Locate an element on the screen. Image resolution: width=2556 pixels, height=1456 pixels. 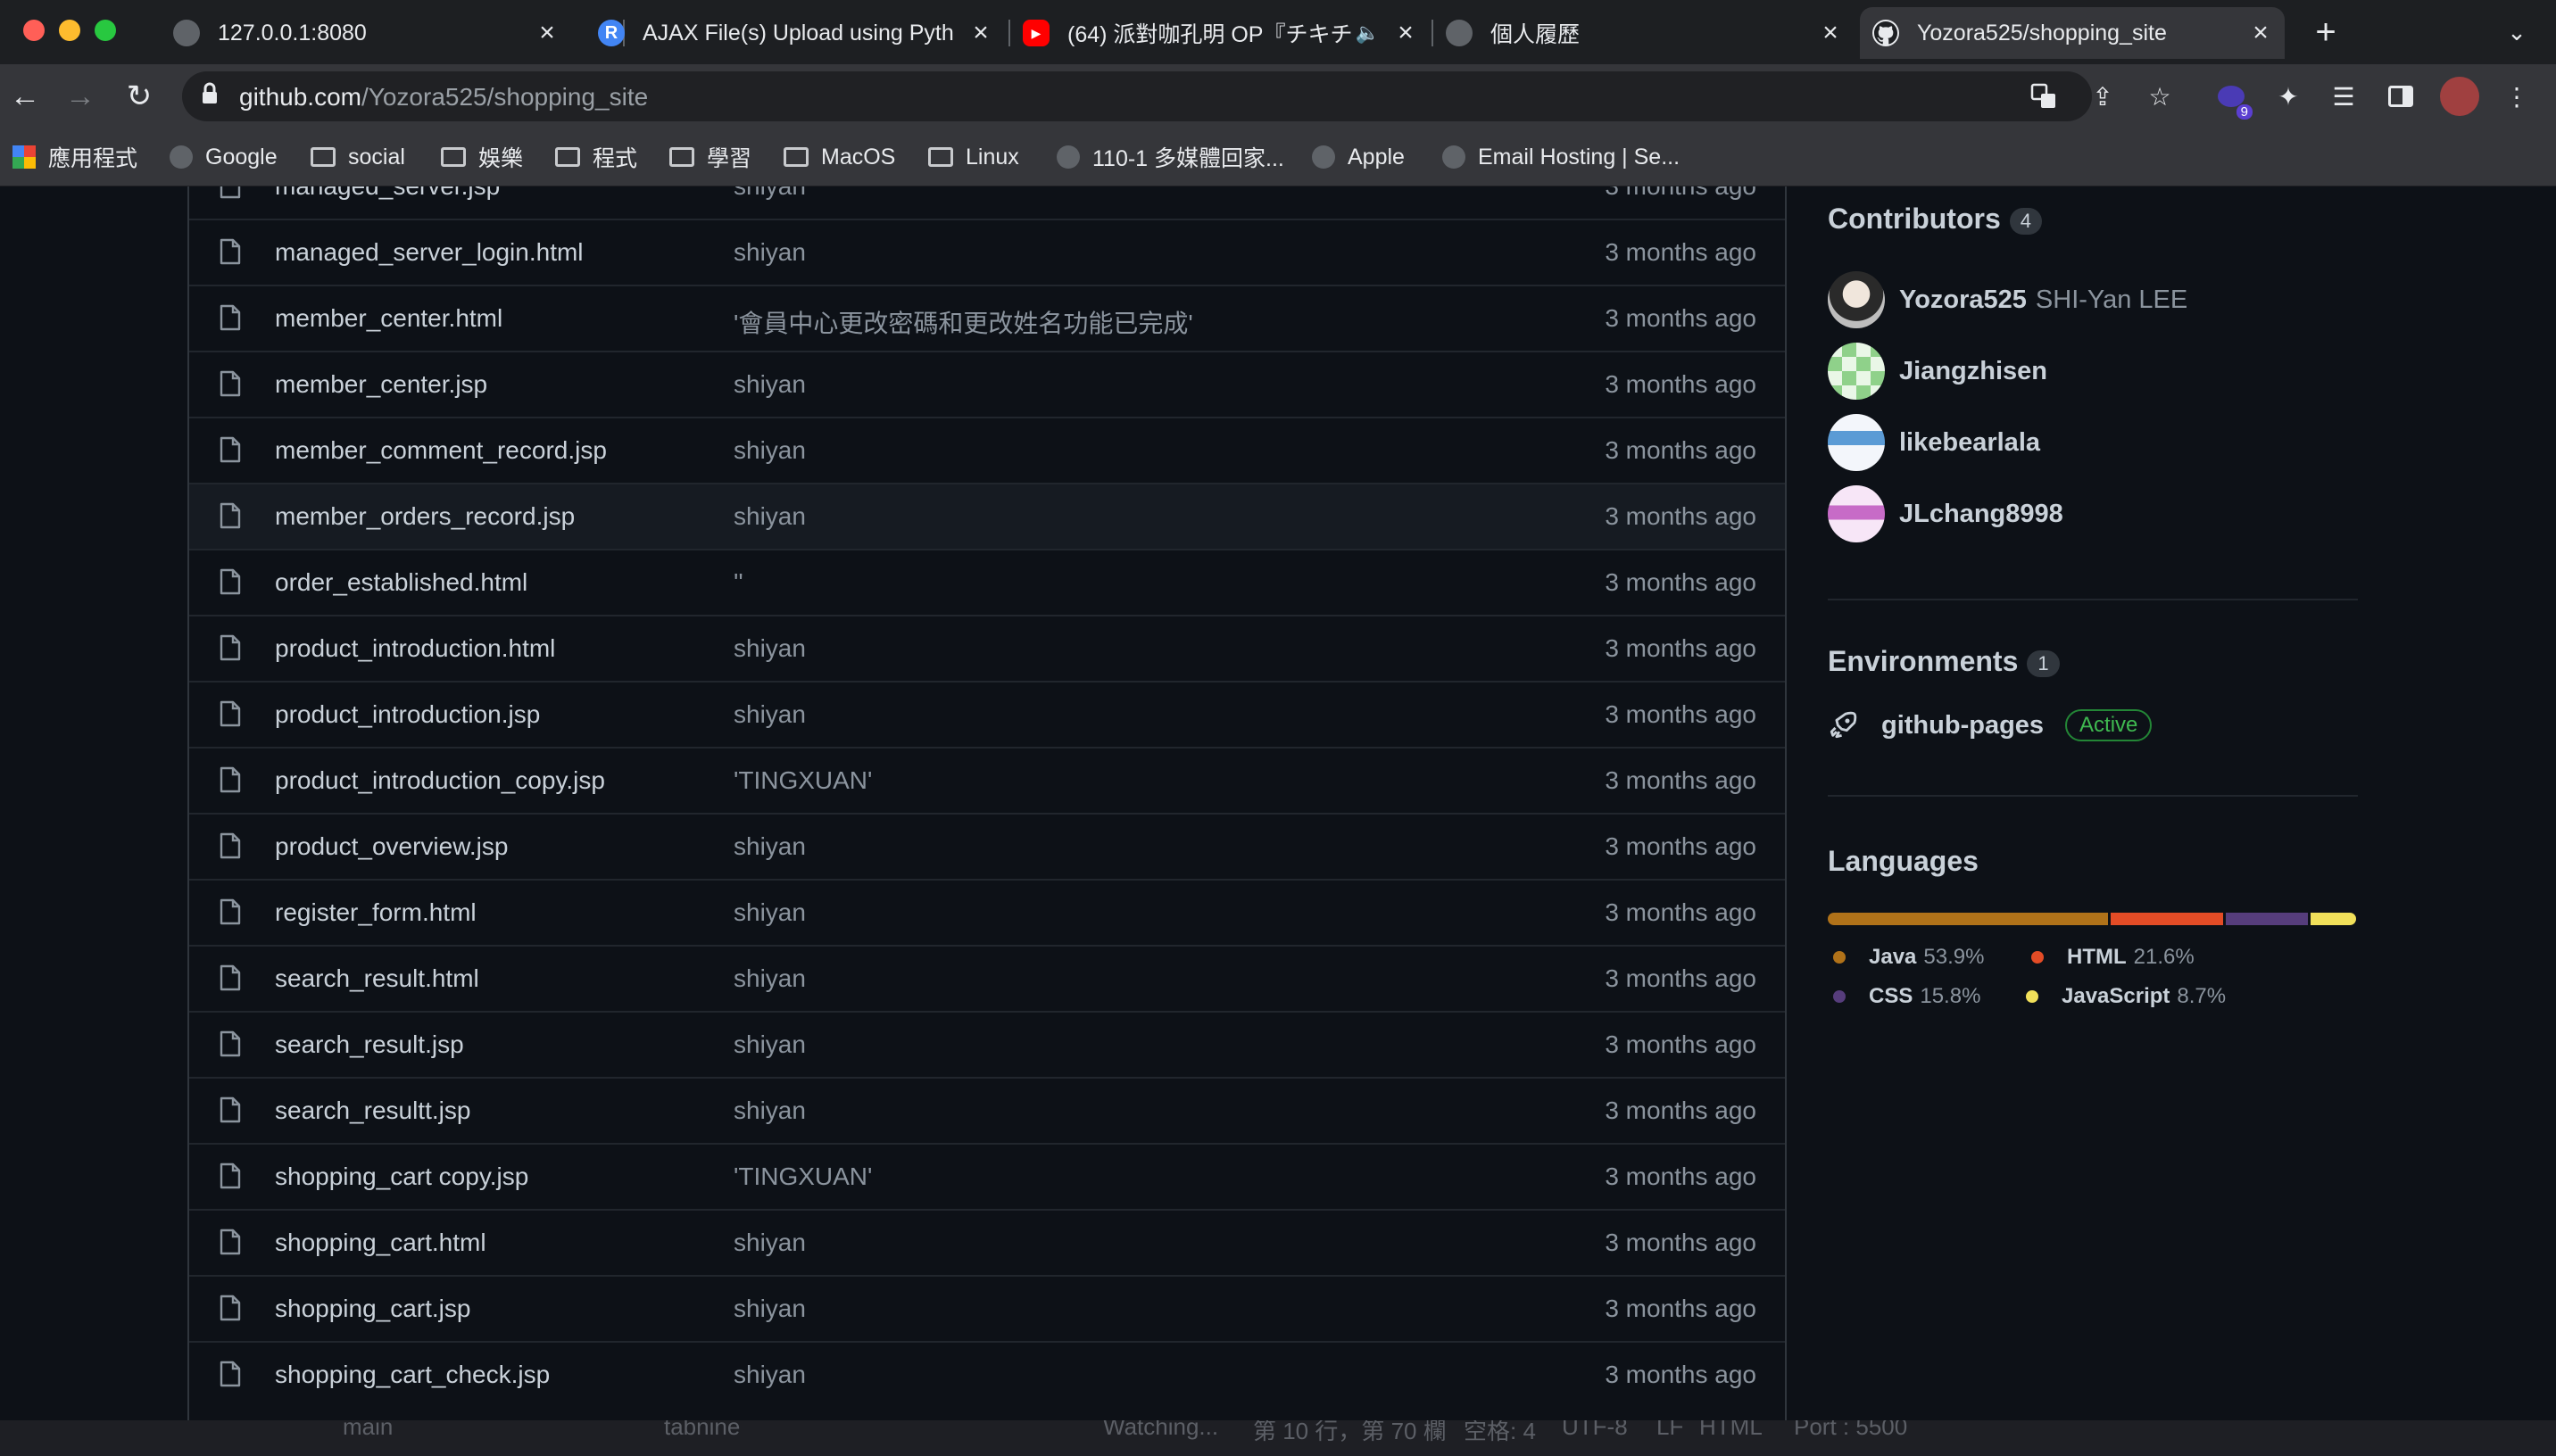
table-row: register_form.html shiyan 3 months ago is located at coordinates (987, 912).